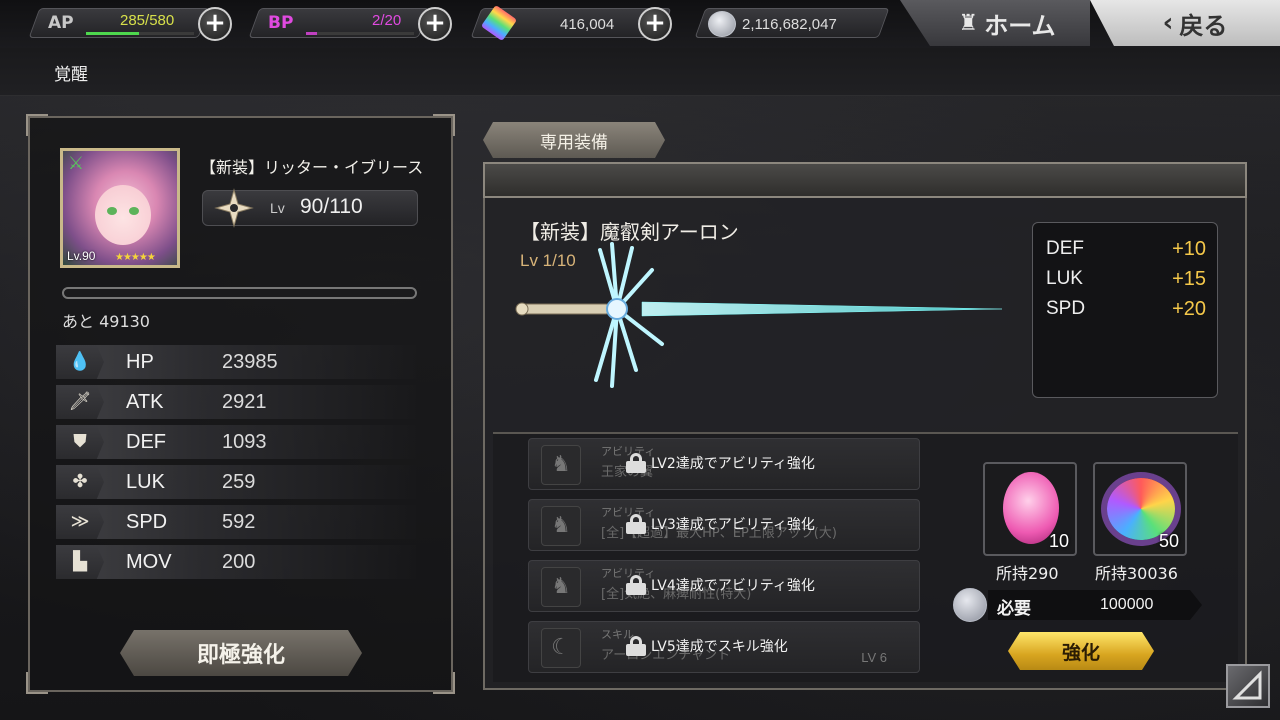 The height and width of the screenshot is (720, 1280). I want to click on tab-label: 専用装備, so click(574, 142).